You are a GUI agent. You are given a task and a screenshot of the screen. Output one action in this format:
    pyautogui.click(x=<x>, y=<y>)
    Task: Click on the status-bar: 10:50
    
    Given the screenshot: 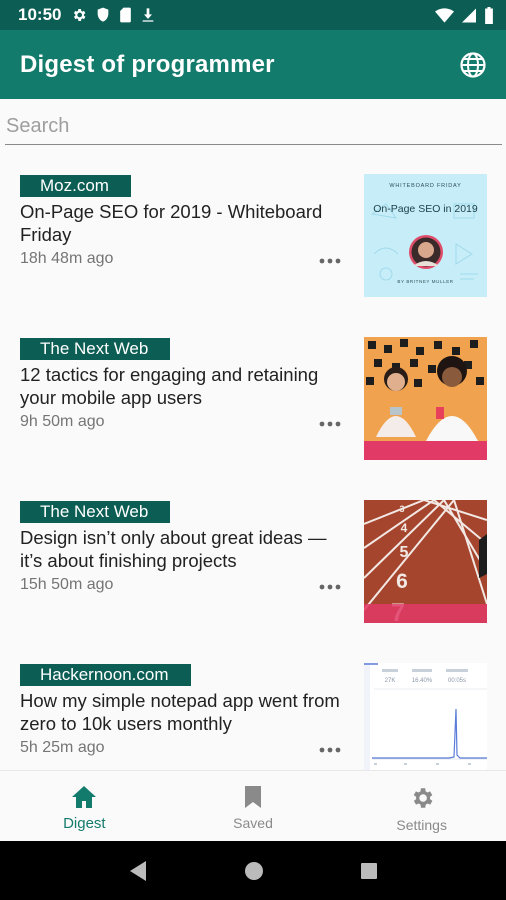 What is the action you would take?
    pyautogui.click(x=253, y=15)
    